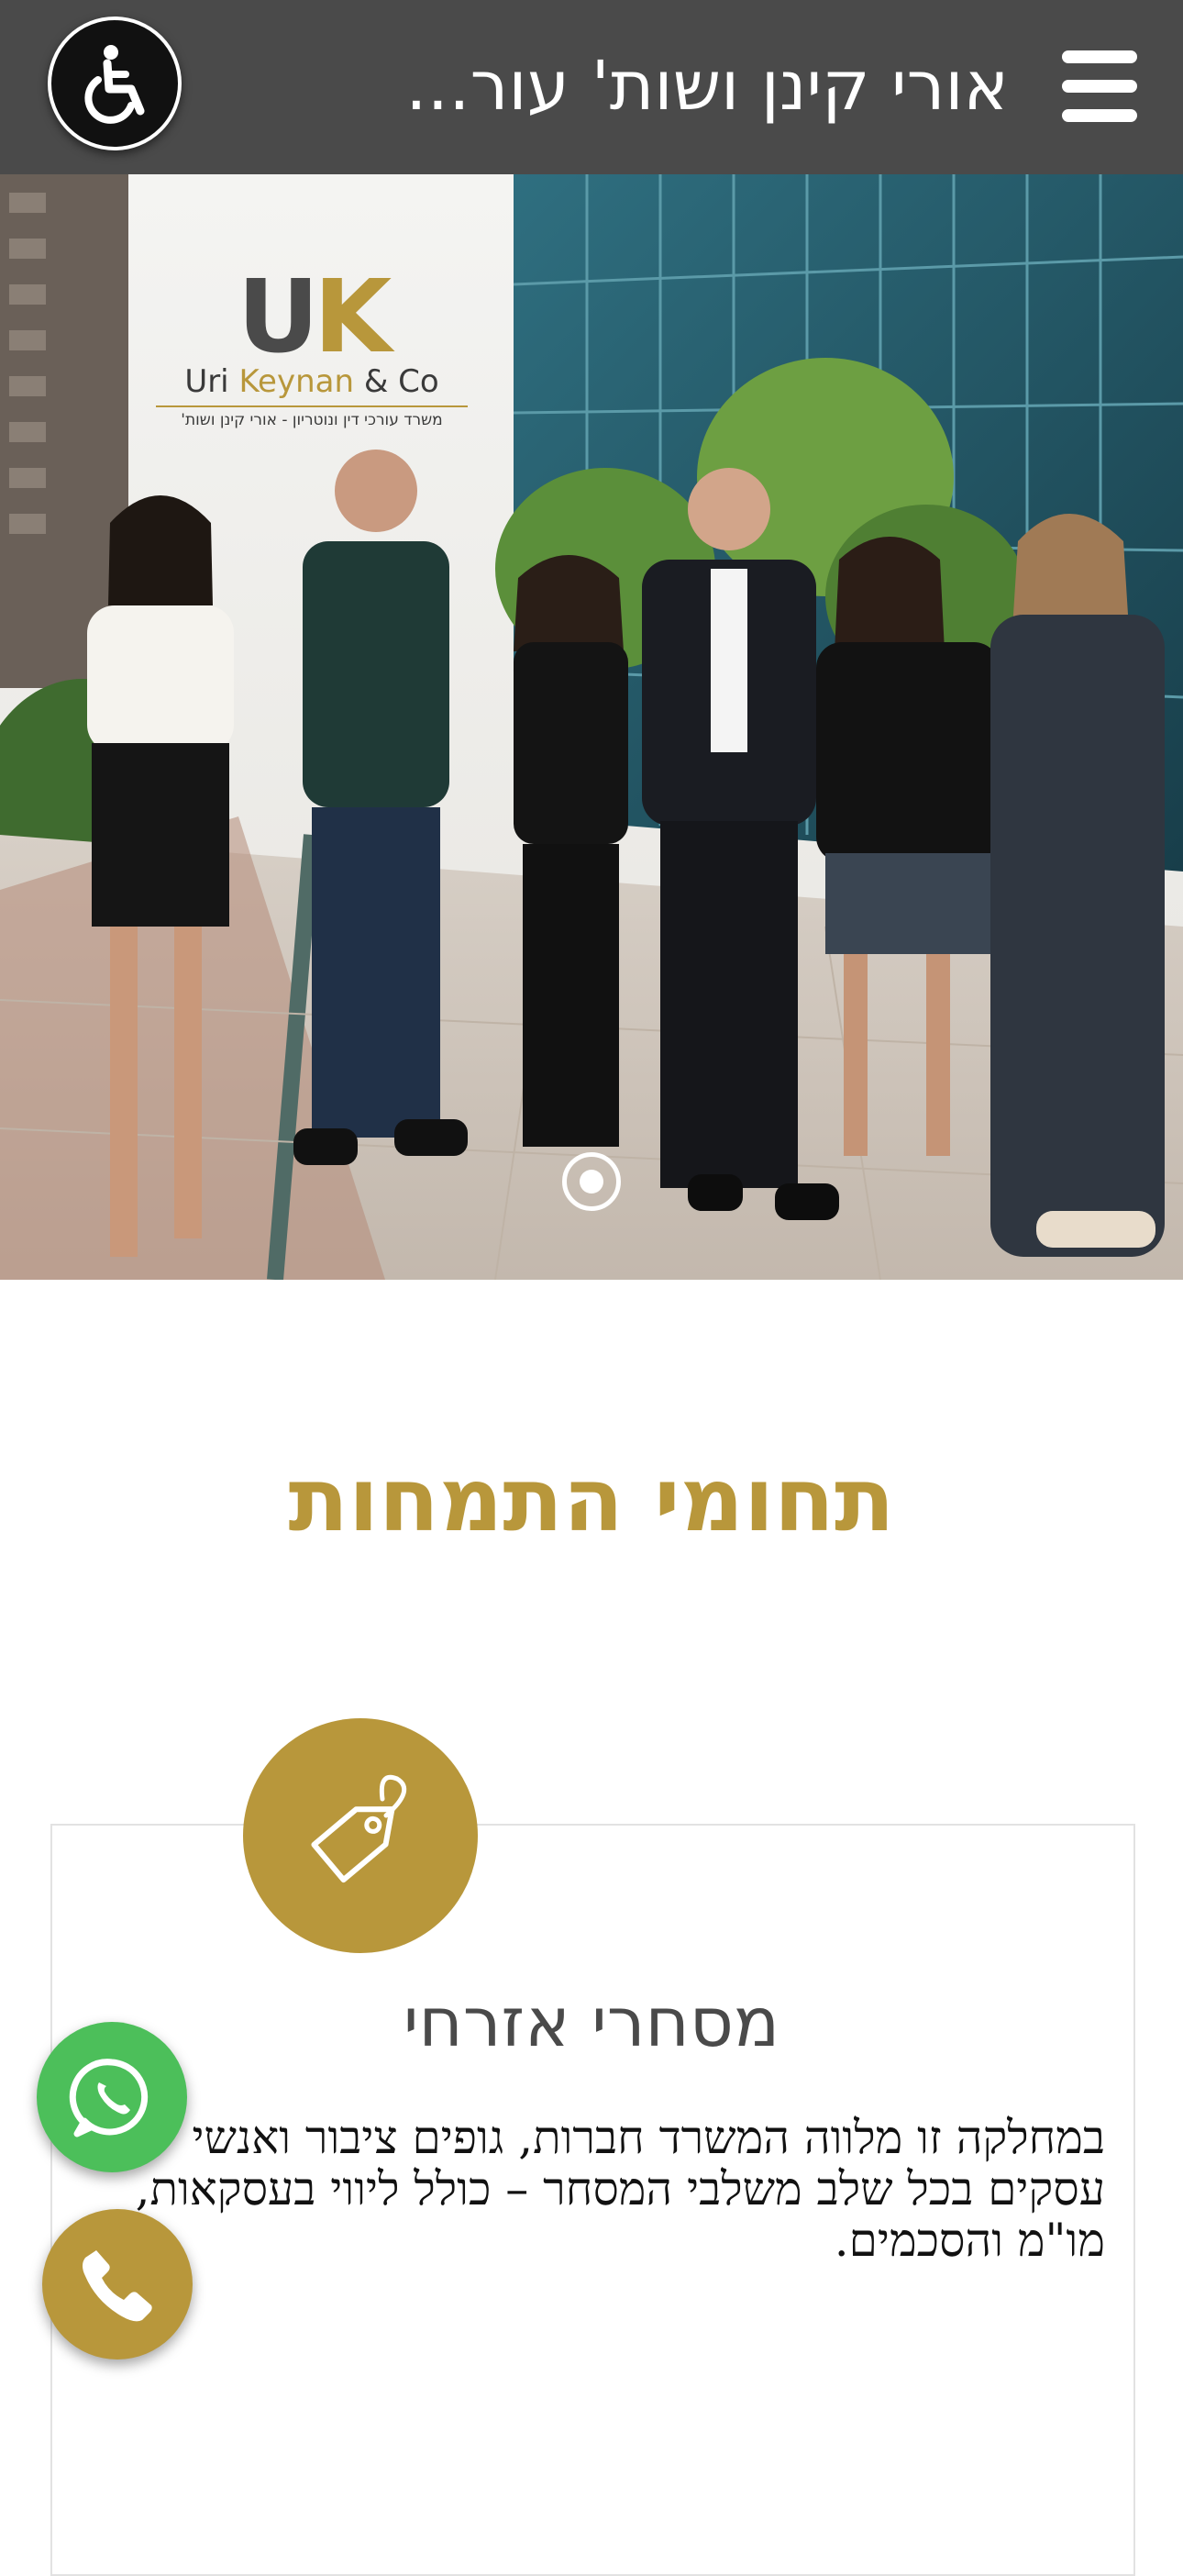 The width and height of the screenshot is (1183, 2576). I want to click on phone-call-button, so click(118, 2284).